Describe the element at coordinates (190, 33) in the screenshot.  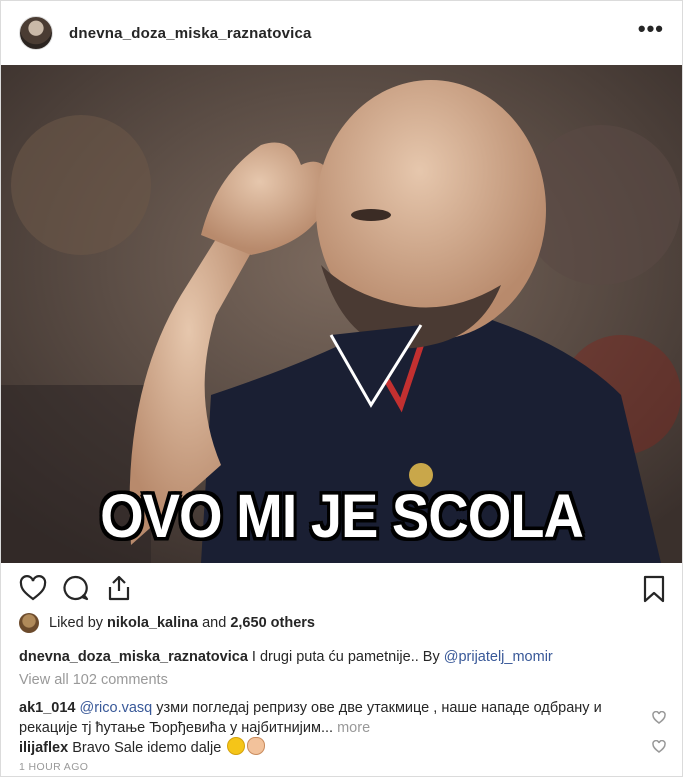
I see `post-username: dnevna_doza_miska_raznatovica` at that location.